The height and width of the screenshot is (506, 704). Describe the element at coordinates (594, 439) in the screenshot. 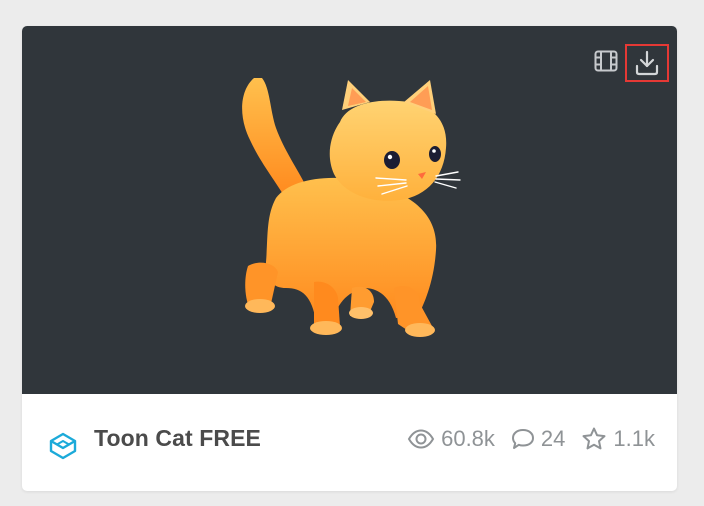

I see `star-icon` at that location.